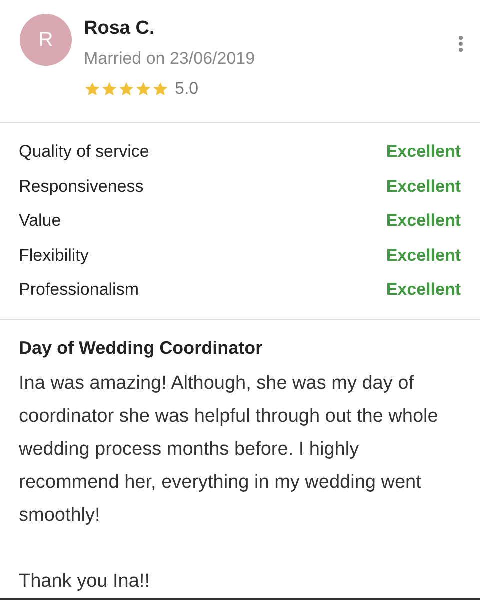 This screenshot has height=600, width=480. I want to click on rating-label: Professionalism, so click(79, 290).